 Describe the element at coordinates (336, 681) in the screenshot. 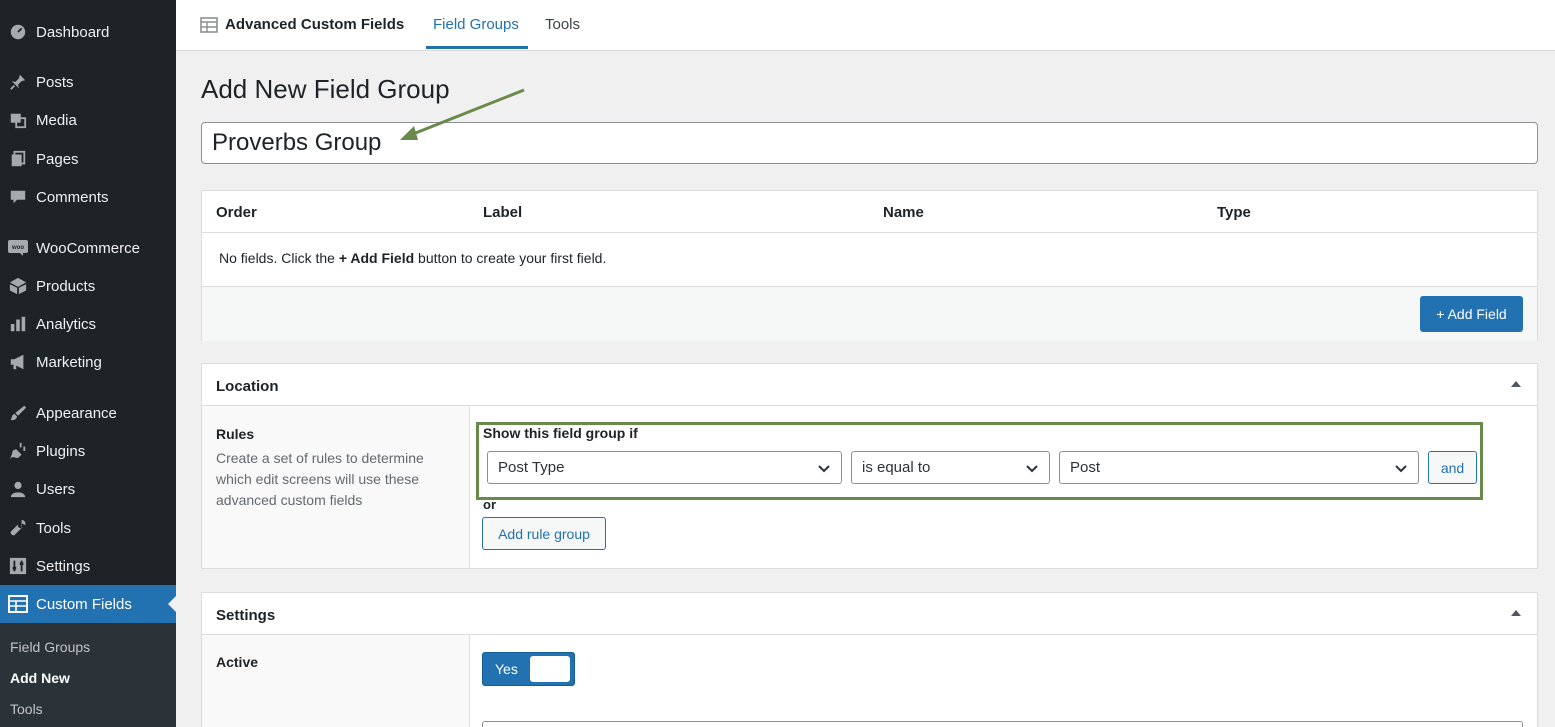

I see `settings-label-column: Active` at that location.